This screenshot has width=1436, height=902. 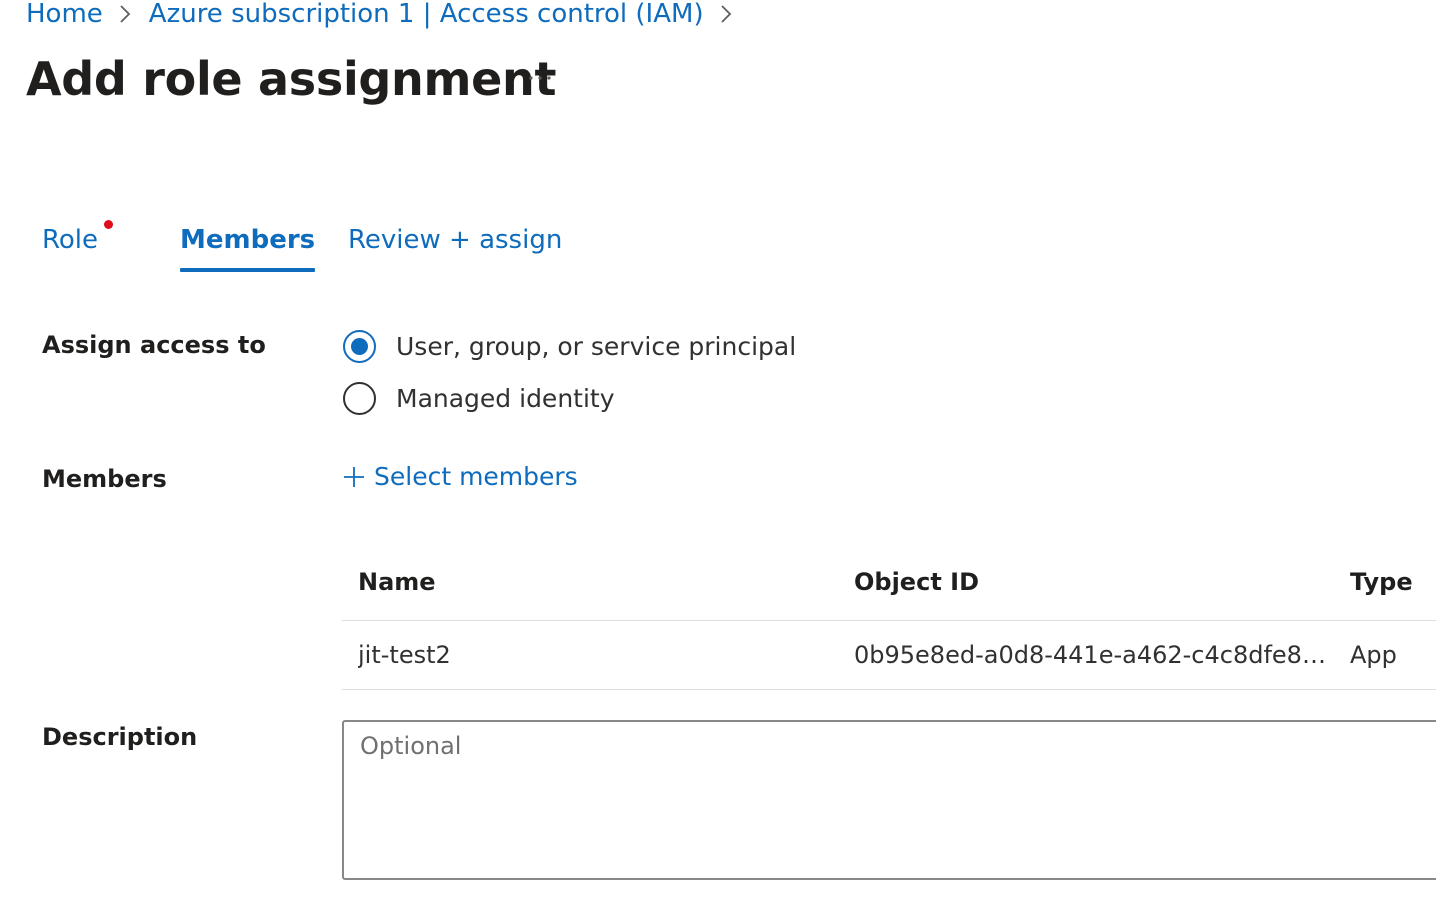 I want to click on more-options-button, so click(x=540, y=78).